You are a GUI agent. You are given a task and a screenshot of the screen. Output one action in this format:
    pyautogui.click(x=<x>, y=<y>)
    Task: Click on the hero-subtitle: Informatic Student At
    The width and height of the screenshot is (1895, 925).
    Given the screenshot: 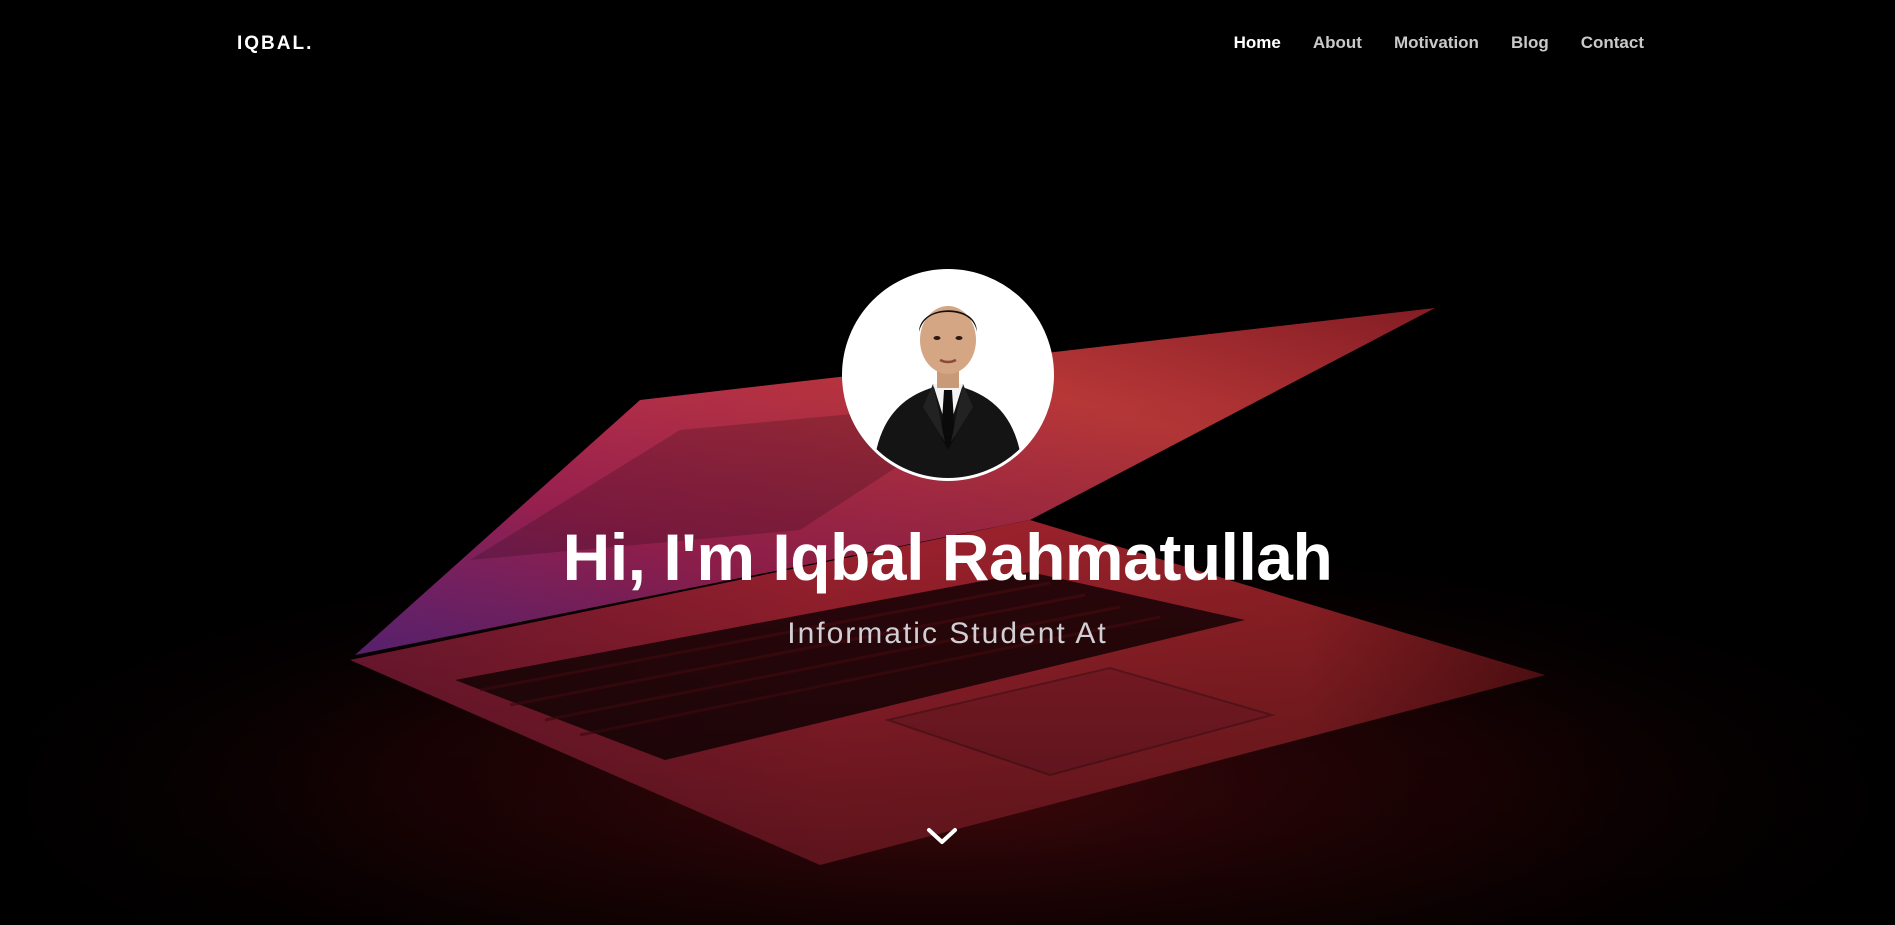 What is the action you would take?
    pyautogui.click(x=947, y=633)
    